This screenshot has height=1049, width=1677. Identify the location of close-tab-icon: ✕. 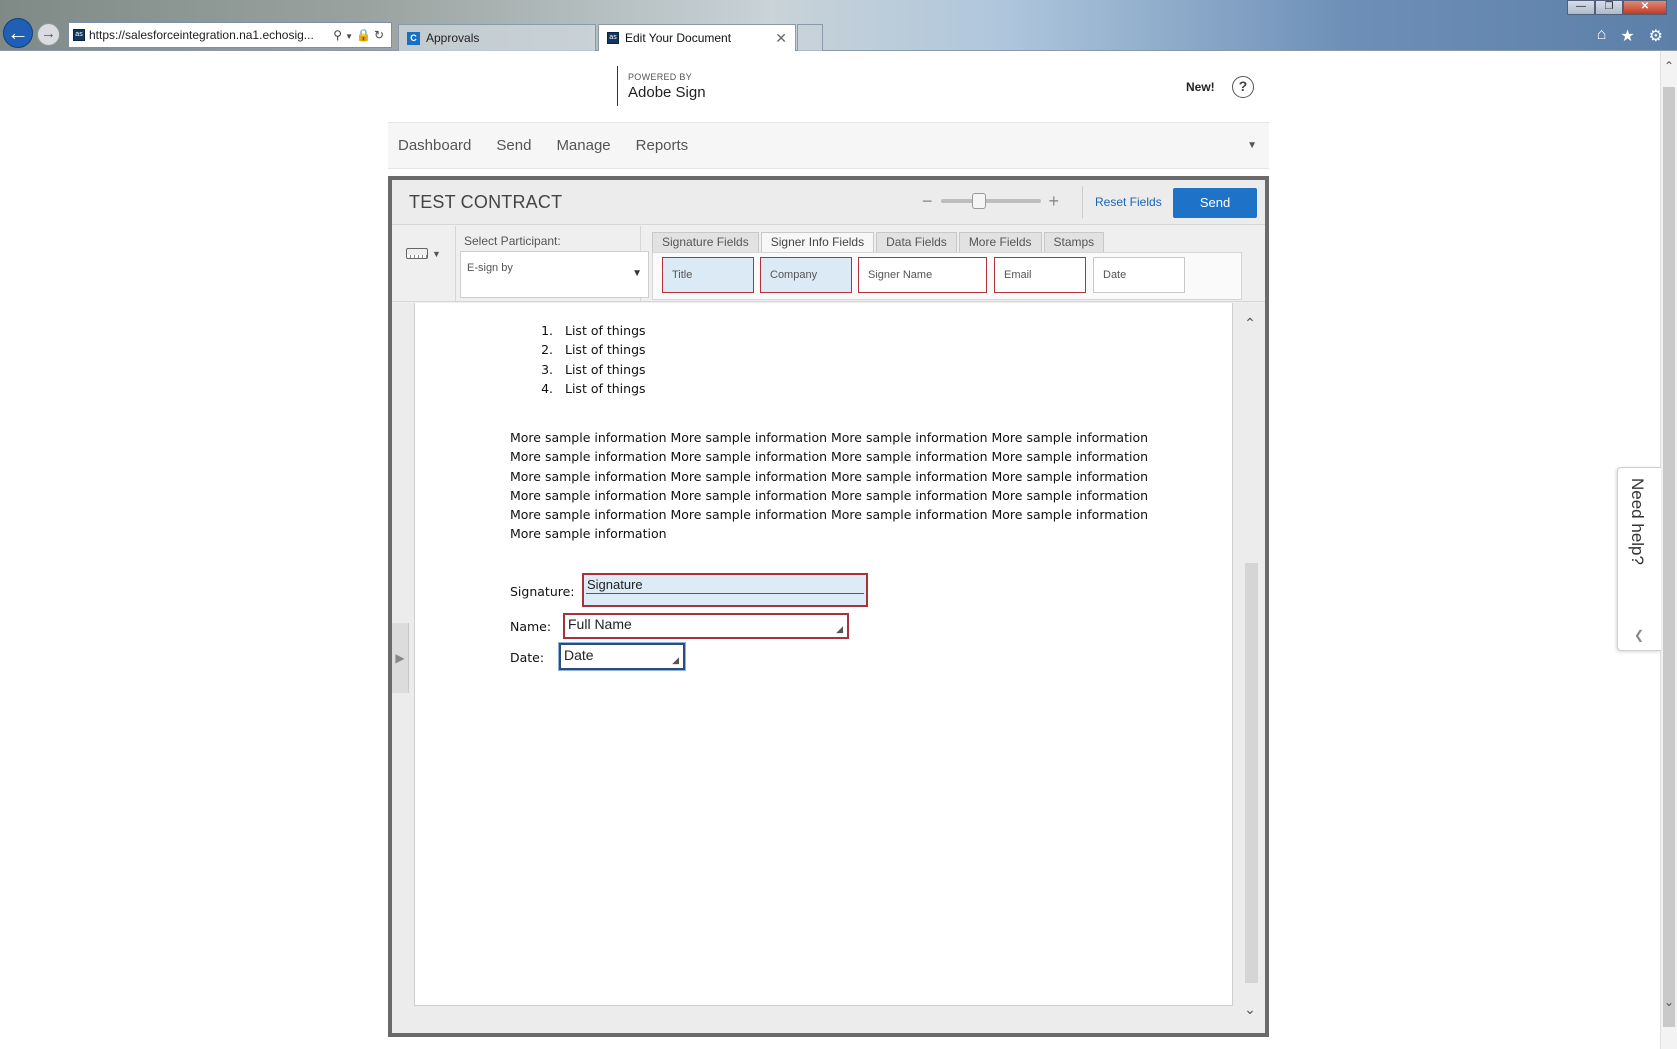
(781, 38).